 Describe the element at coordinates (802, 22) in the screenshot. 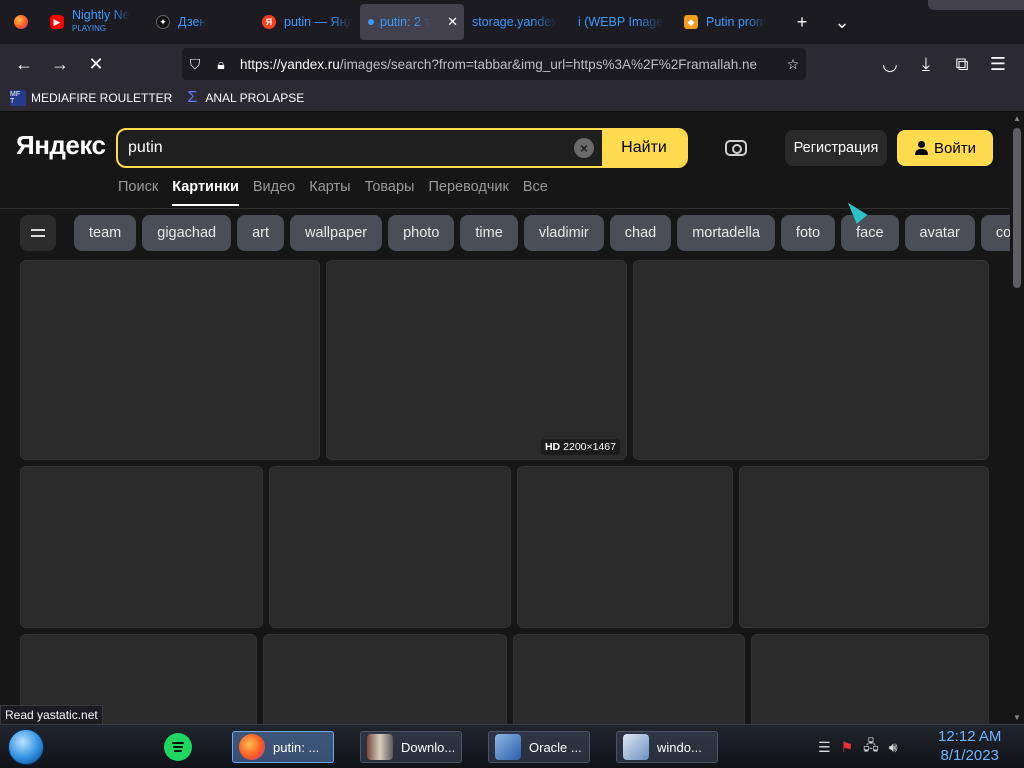

I see `new-tab-button: +` at that location.